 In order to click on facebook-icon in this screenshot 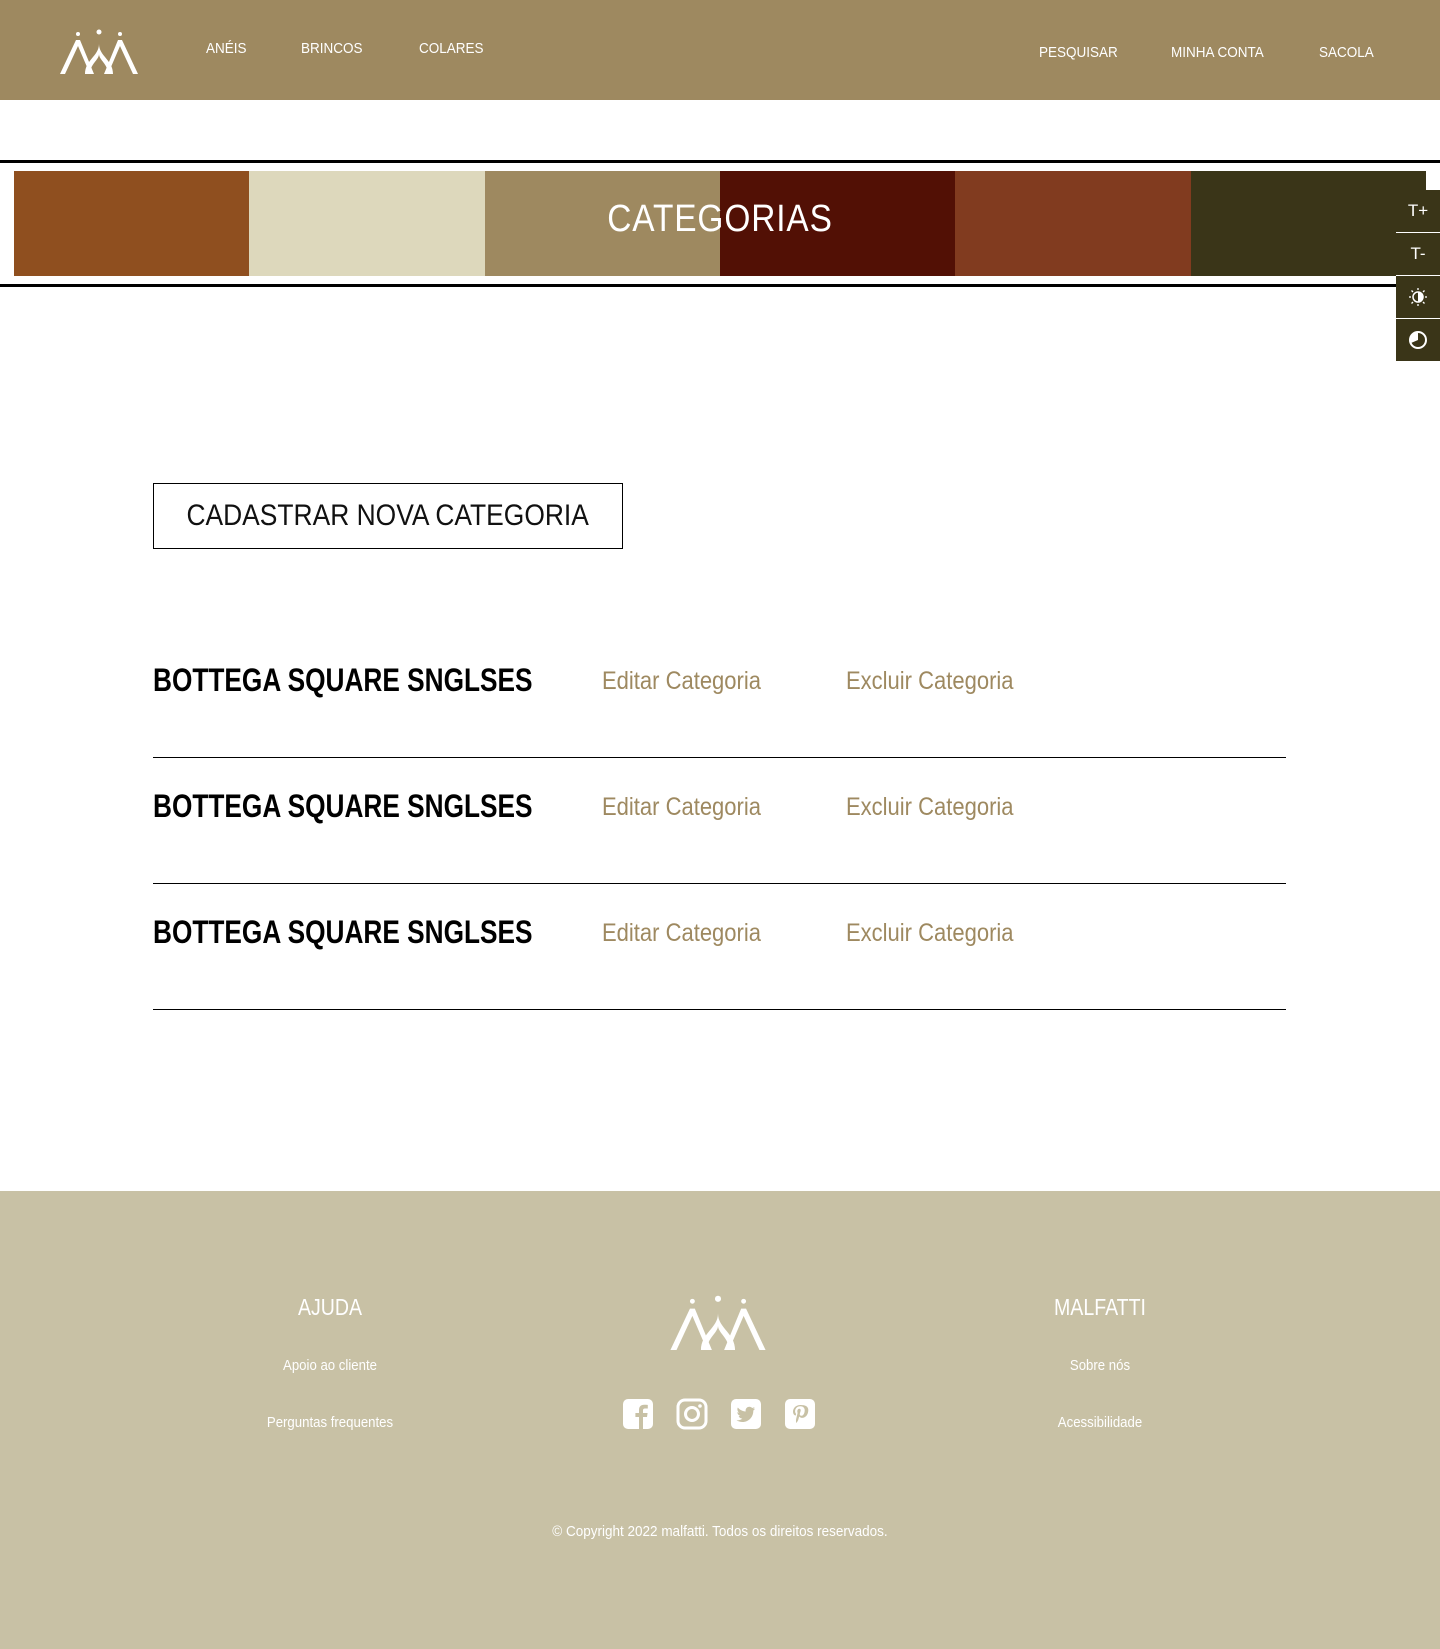, I will do `click(638, 1414)`.